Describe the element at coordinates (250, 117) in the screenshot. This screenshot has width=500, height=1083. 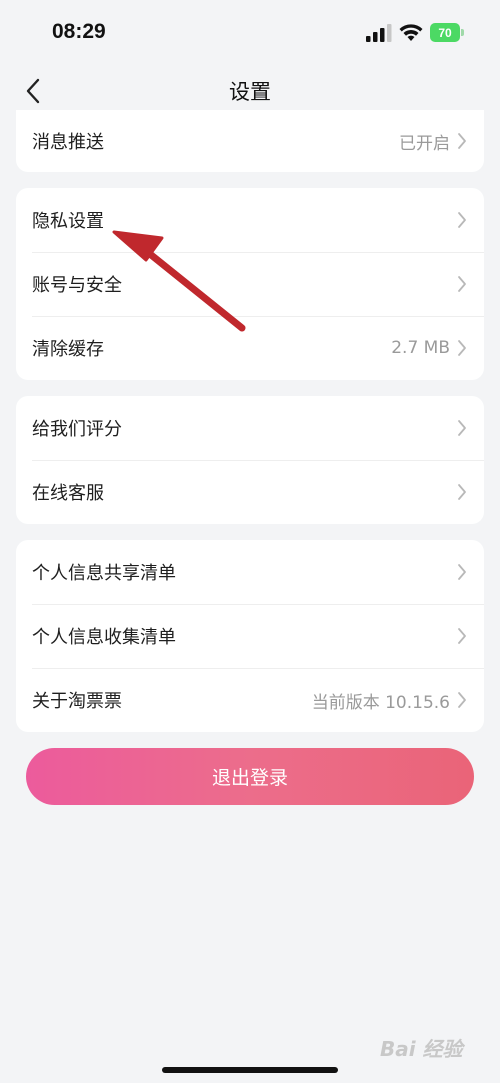
I see `card-top-fill` at that location.